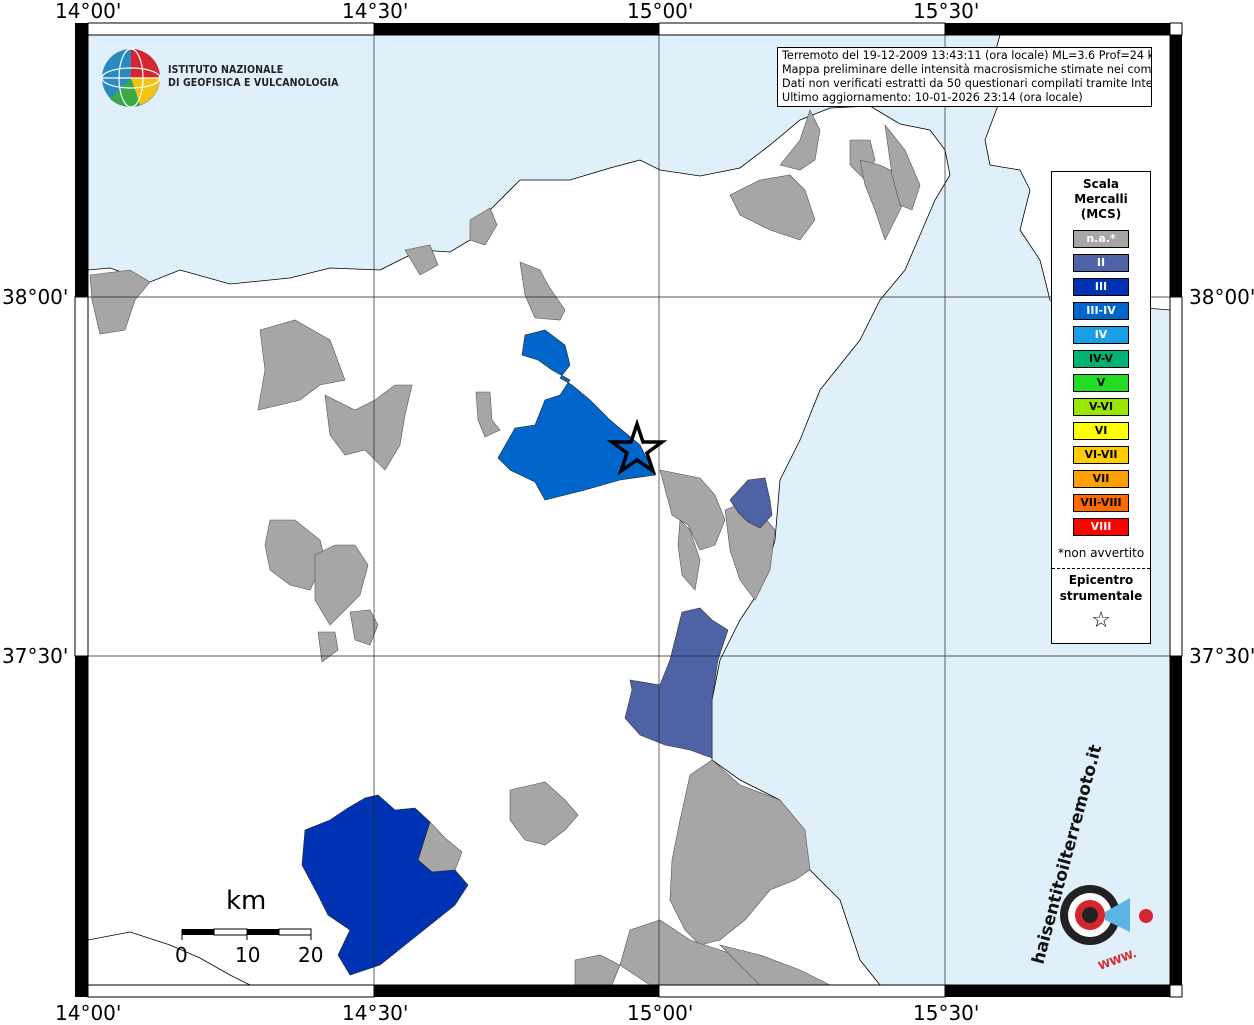 The image size is (1254, 1025). Describe the element at coordinates (946, 1013) in the screenshot. I see `lon-label-bottom-4: 15°30'` at that location.